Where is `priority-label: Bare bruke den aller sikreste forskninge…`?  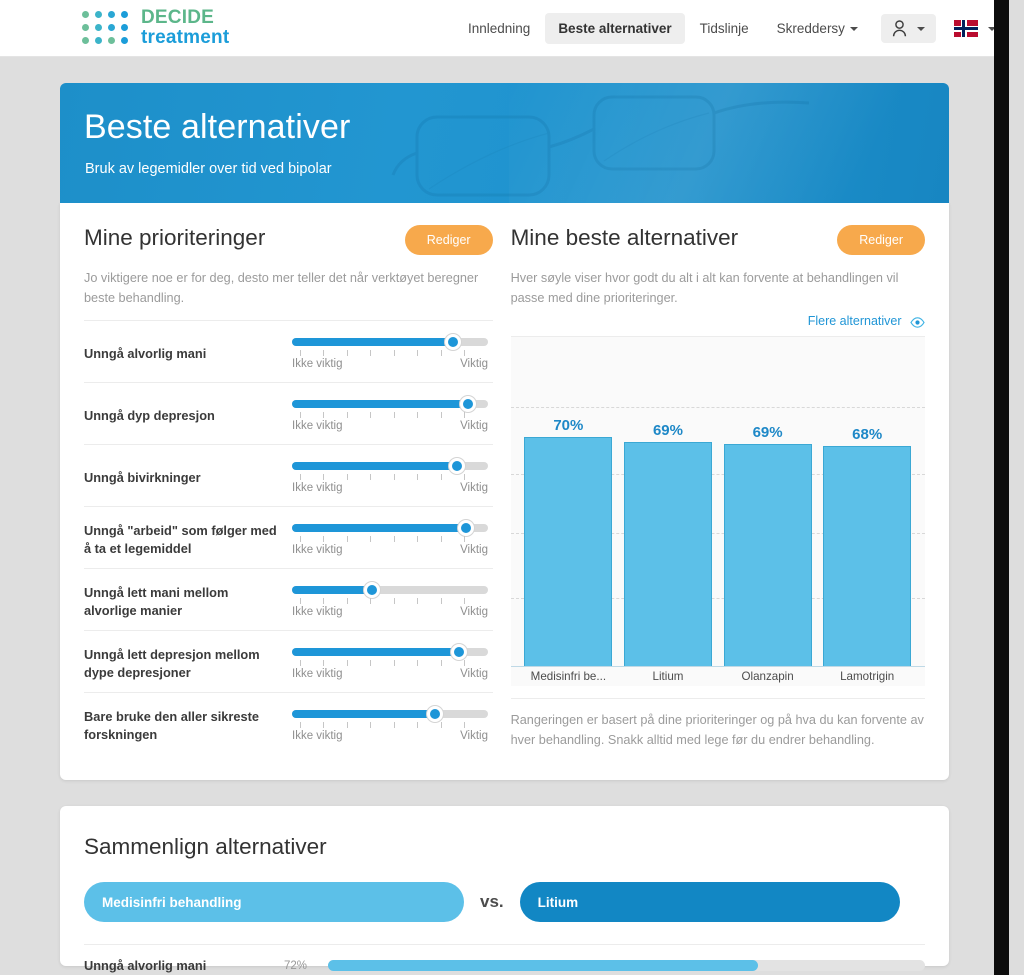 priority-label: Bare bruke den aller sikreste forskninge… is located at coordinates (171, 725).